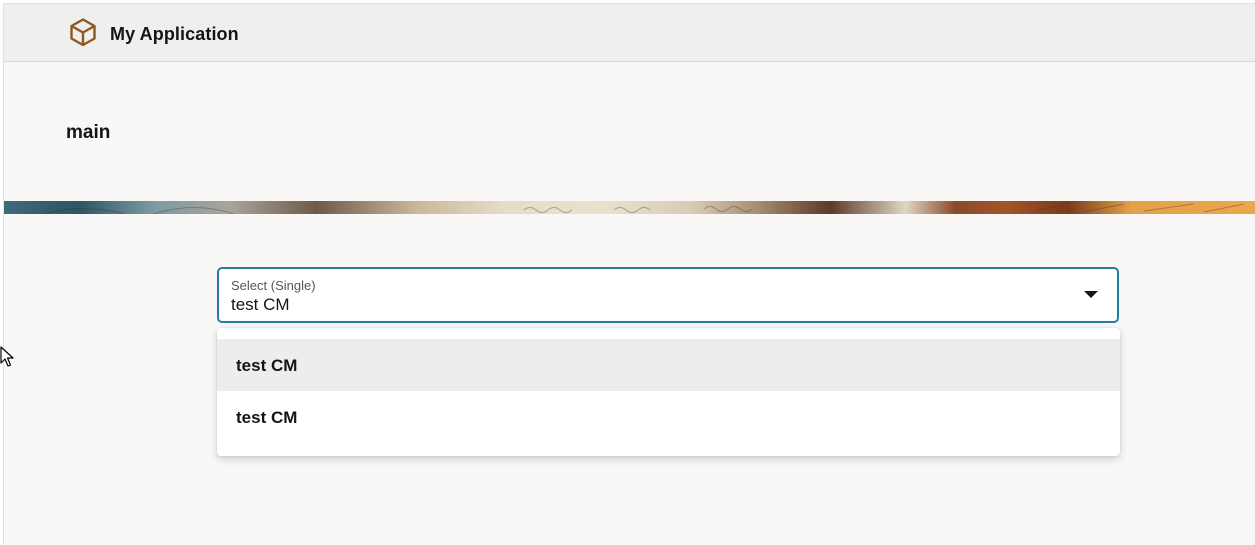  What do you see at coordinates (668, 295) in the screenshot?
I see `single-select-field: Select (Single) test CM` at bounding box center [668, 295].